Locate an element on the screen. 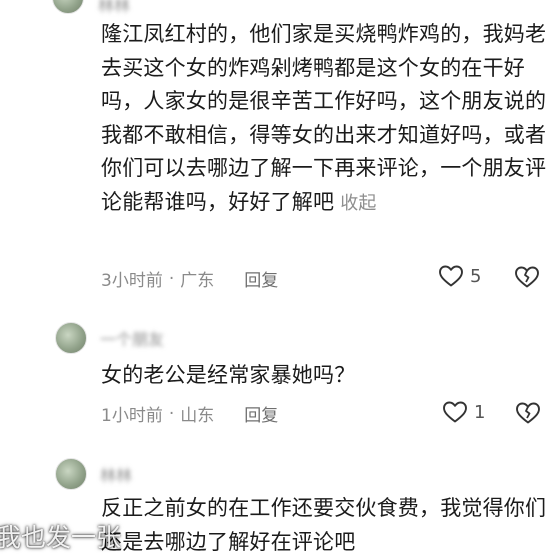  comment-meta: 3小时前 · 广东 回复 is located at coordinates (189, 279).